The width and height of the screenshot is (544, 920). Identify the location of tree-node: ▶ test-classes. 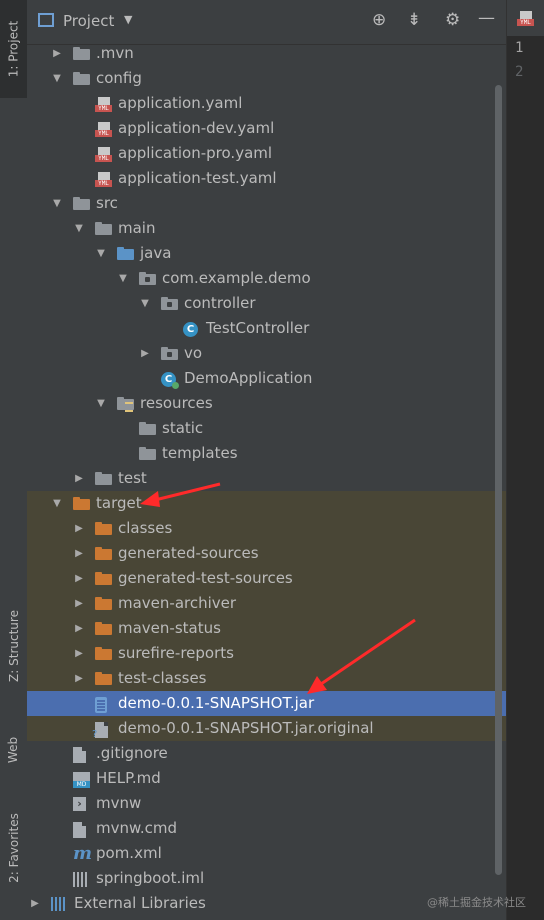
(266, 678).